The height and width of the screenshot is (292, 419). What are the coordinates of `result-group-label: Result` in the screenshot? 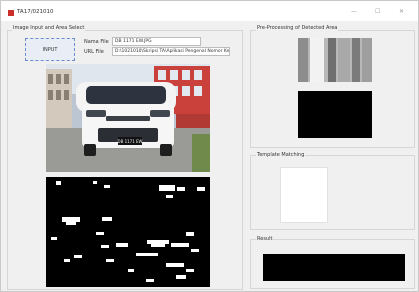 It's located at (265, 239).